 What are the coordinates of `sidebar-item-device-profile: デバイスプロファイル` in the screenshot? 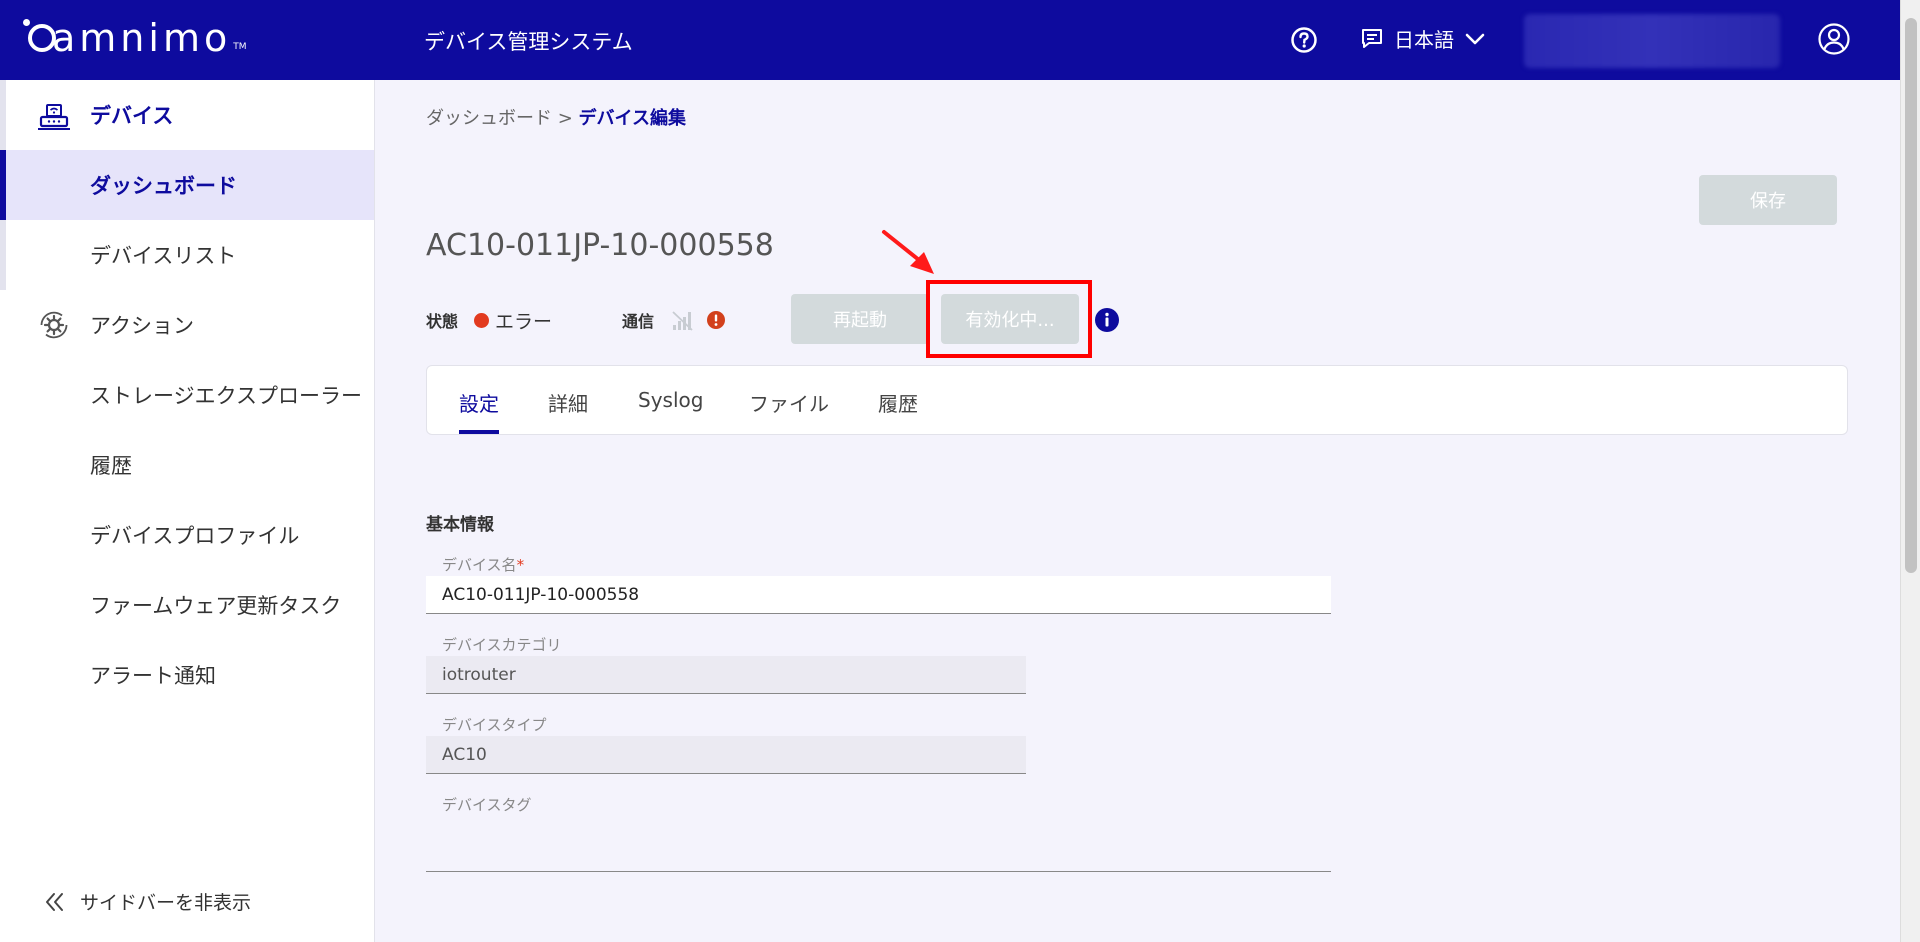 It's located at (187, 535).